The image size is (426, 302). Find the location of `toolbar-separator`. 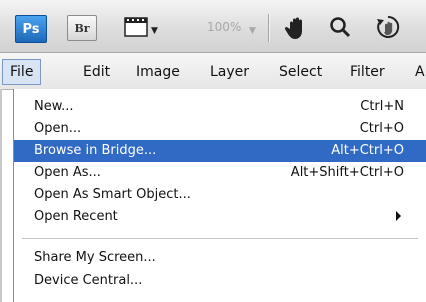

toolbar-separator is located at coordinates (269, 28).